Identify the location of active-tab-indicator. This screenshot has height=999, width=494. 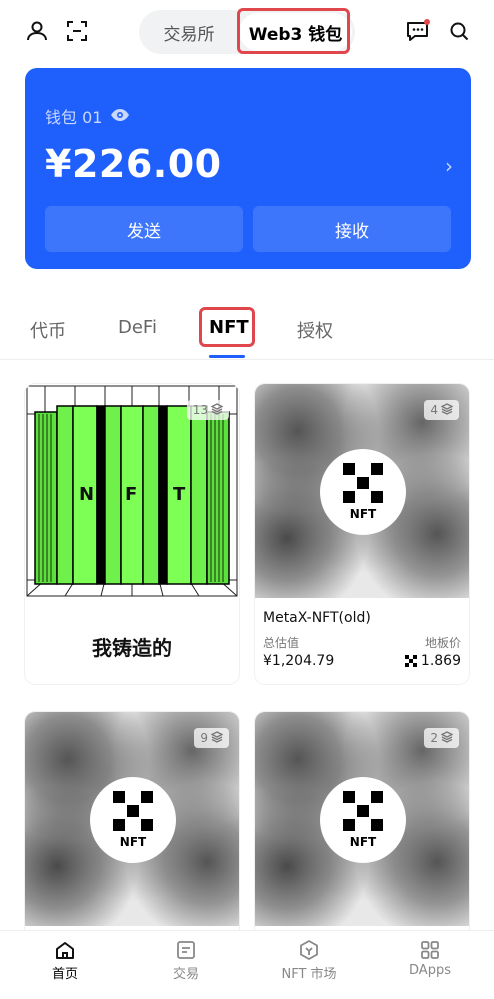
(227, 356).